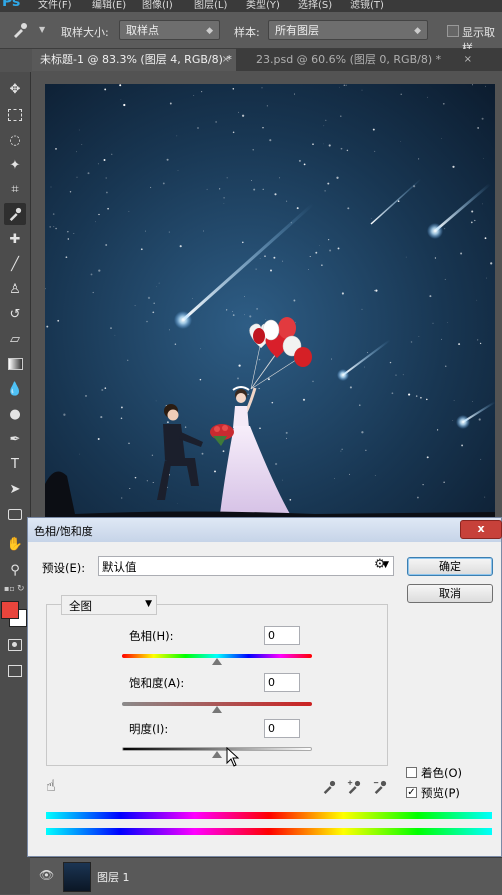 The width and height of the screenshot is (502, 895). What do you see at coordinates (134, 60) in the screenshot?
I see `tab-untitled-1: 未标题-1 @ 83.3% (图层 4, RGB/8) * ×` at bounding box center [134, 60].